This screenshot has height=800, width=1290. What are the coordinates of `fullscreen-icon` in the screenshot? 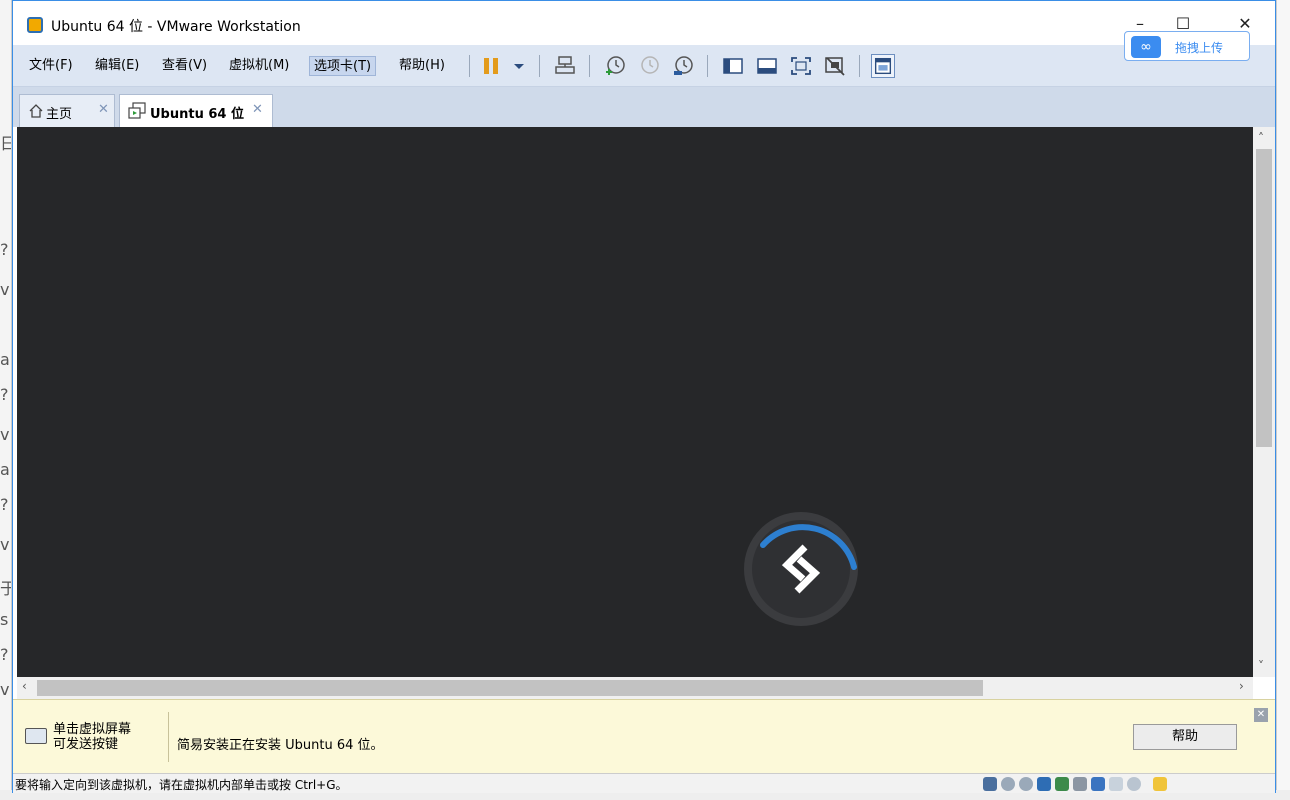 It's located at (801, 66).